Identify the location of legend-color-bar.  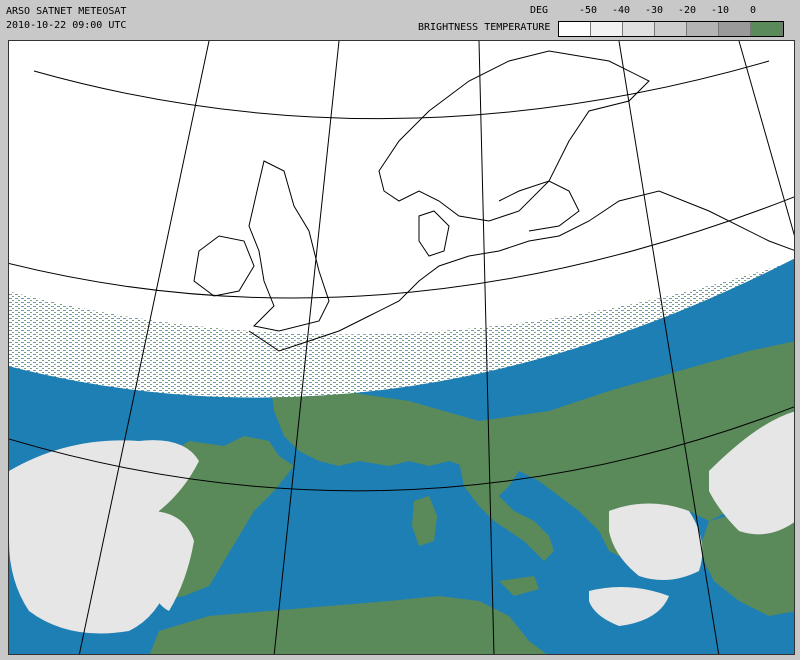
(671, 29).